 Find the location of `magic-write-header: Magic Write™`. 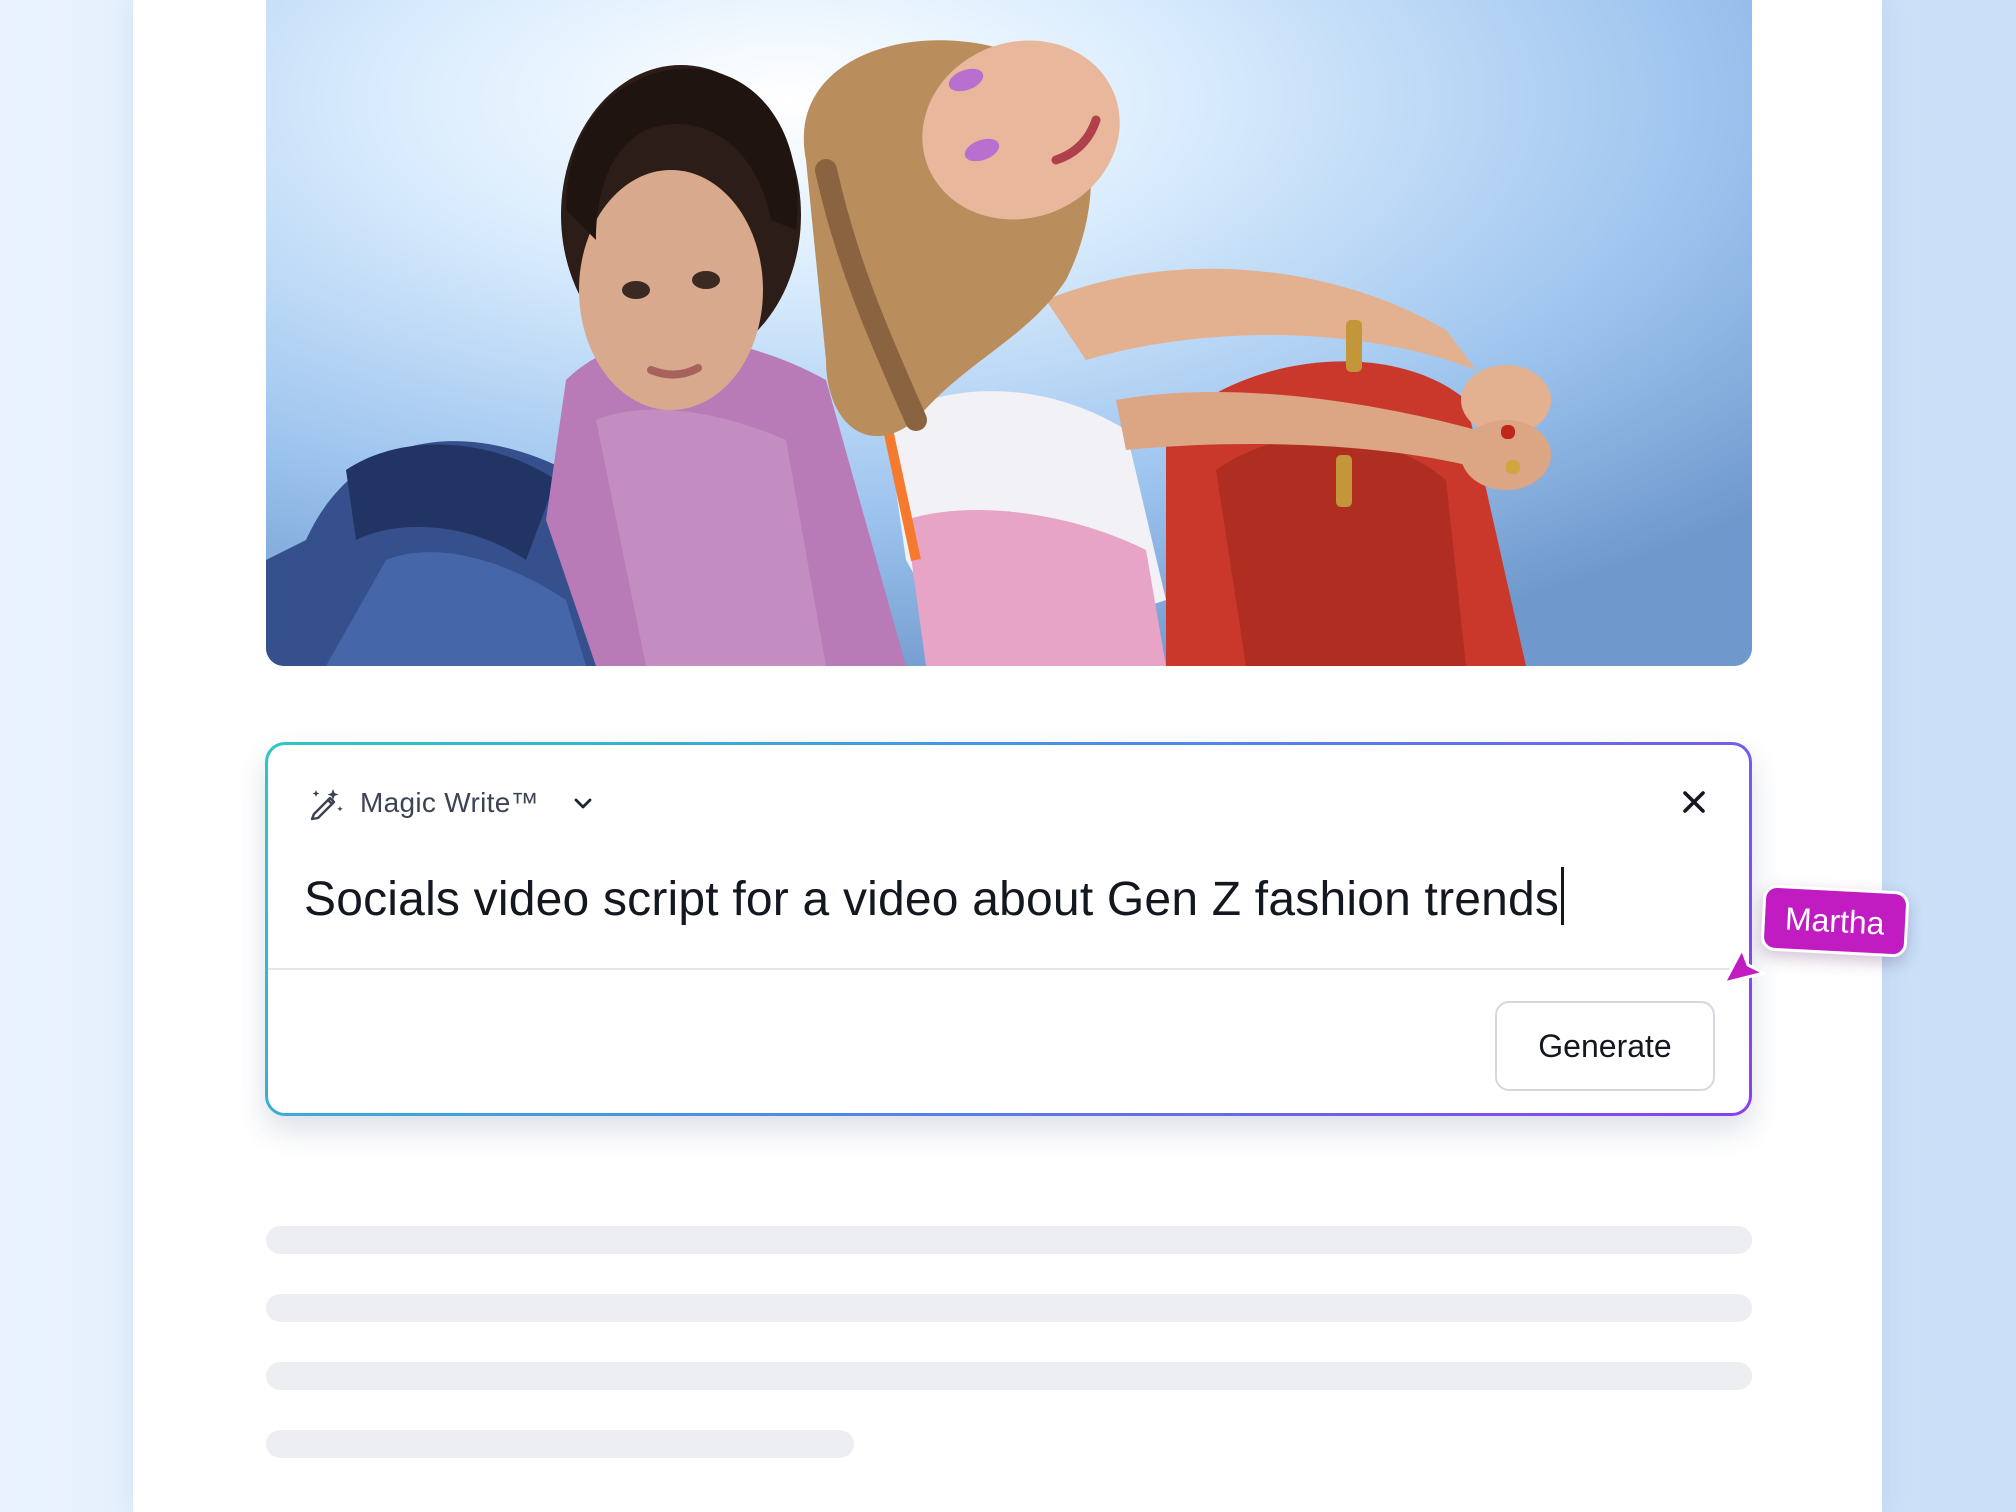

magic-write-header: Magic Write™ is located at coordinates (450, 803).